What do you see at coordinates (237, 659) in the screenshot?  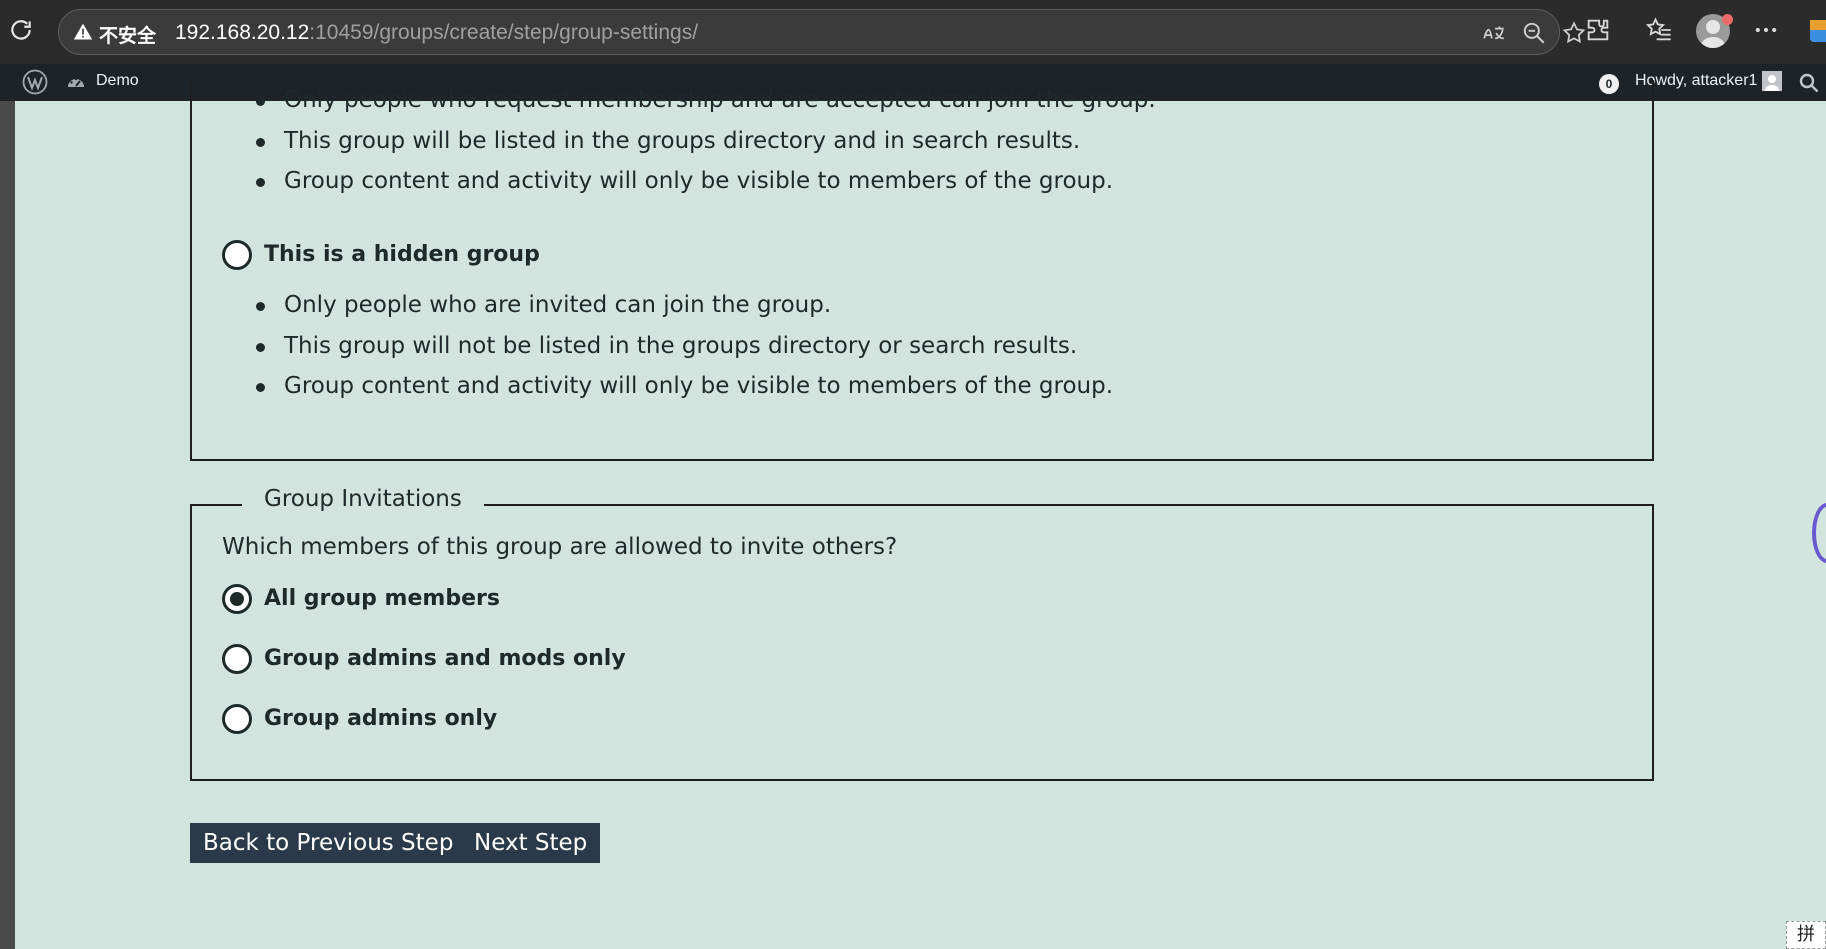 I see `invite-admins-mods-radio` at bounding box center [237, 659].